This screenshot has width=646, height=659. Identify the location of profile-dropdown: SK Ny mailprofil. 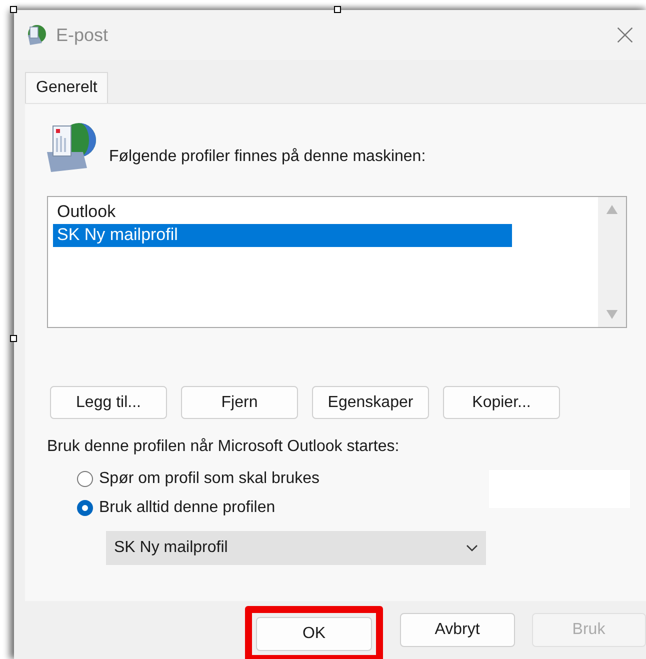
(296, 548).